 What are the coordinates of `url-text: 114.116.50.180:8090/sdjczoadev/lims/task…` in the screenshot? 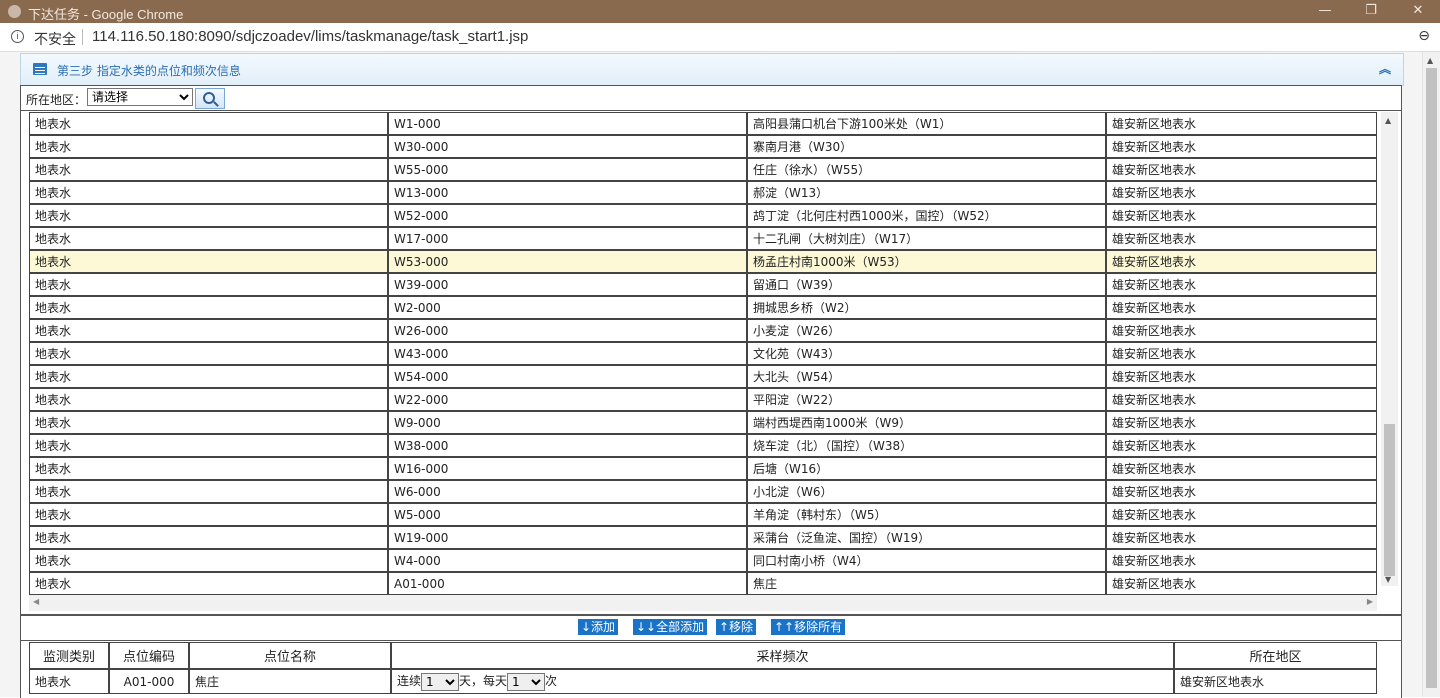 It's located at (310, 36).